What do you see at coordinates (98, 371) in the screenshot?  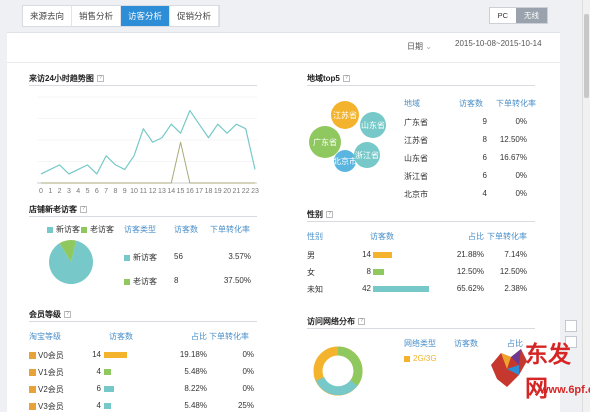 I see `member-count: 4` at bounding box center [98, 371].